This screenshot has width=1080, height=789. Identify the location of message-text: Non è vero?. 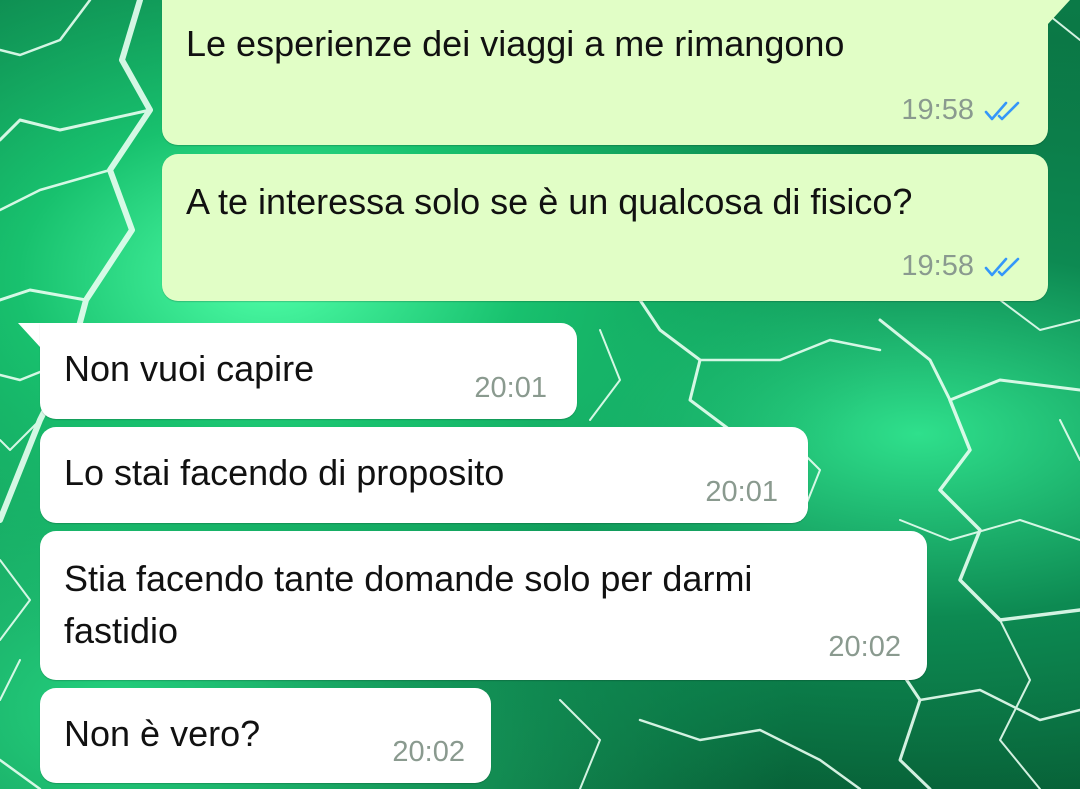
(162, 733).